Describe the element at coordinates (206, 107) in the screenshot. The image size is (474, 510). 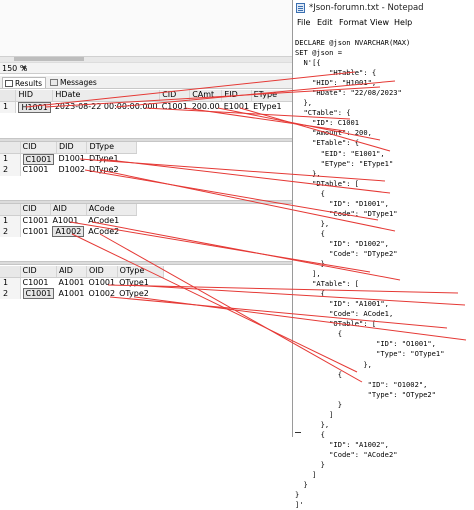
I see `grid-cell: 200.00` at that location.